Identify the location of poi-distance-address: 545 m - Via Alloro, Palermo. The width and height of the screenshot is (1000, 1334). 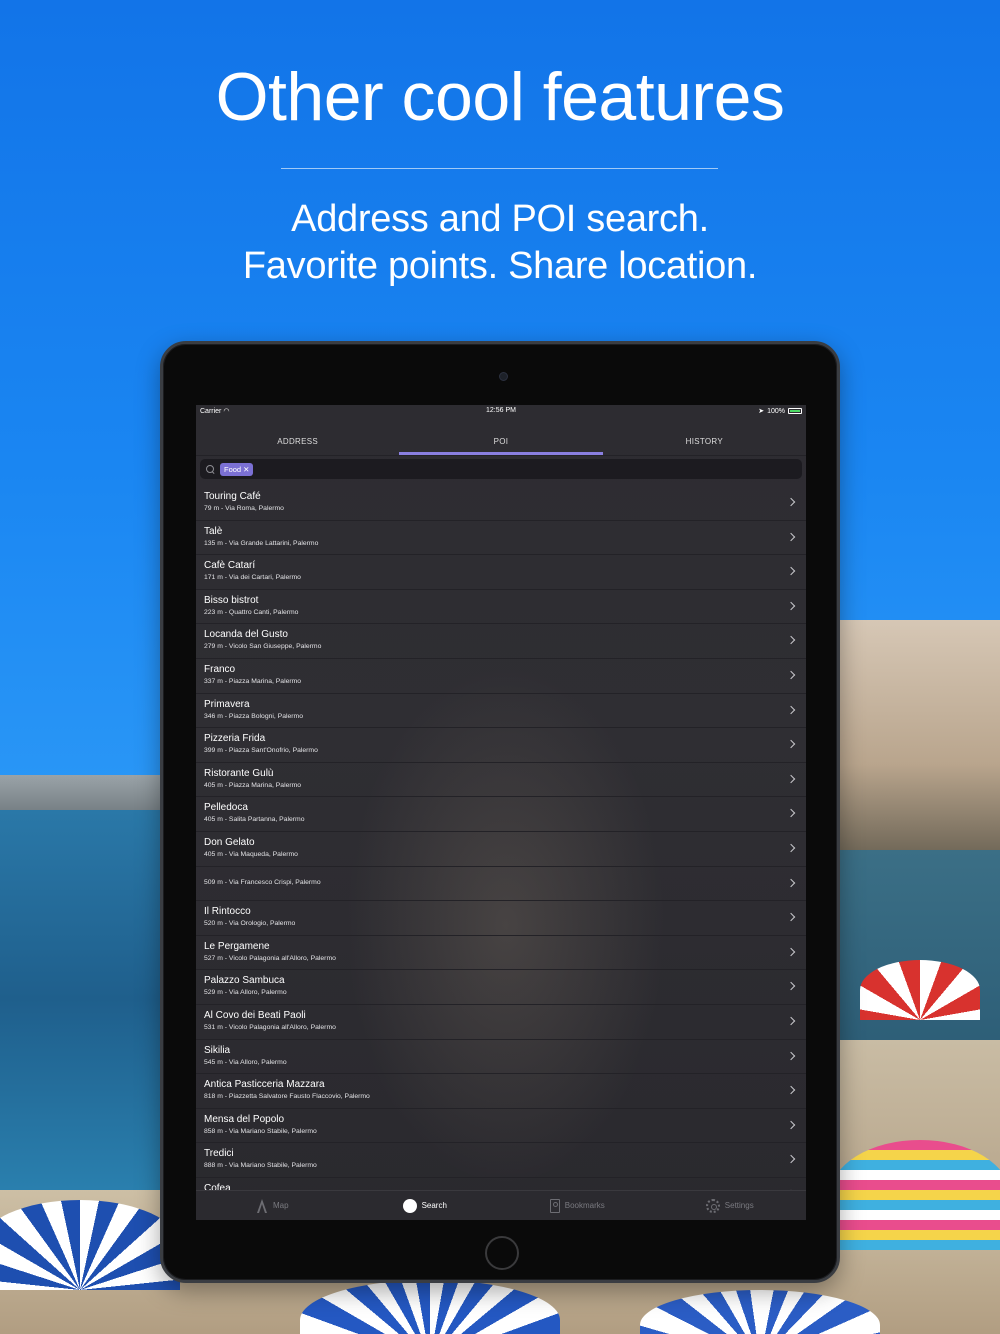
(245, 1062).